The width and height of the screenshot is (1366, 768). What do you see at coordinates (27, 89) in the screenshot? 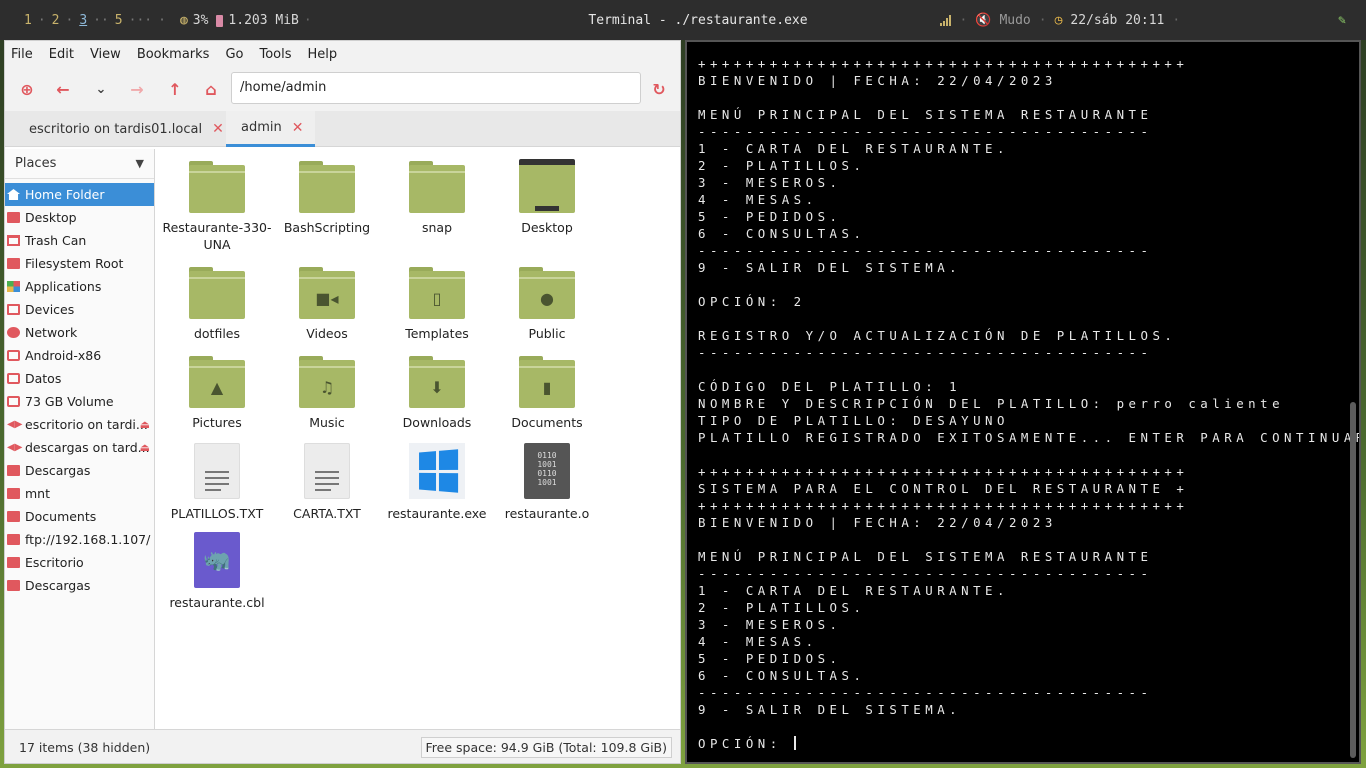
I see `new-tab-icon: ⊕` at bounding box center [27, 89].